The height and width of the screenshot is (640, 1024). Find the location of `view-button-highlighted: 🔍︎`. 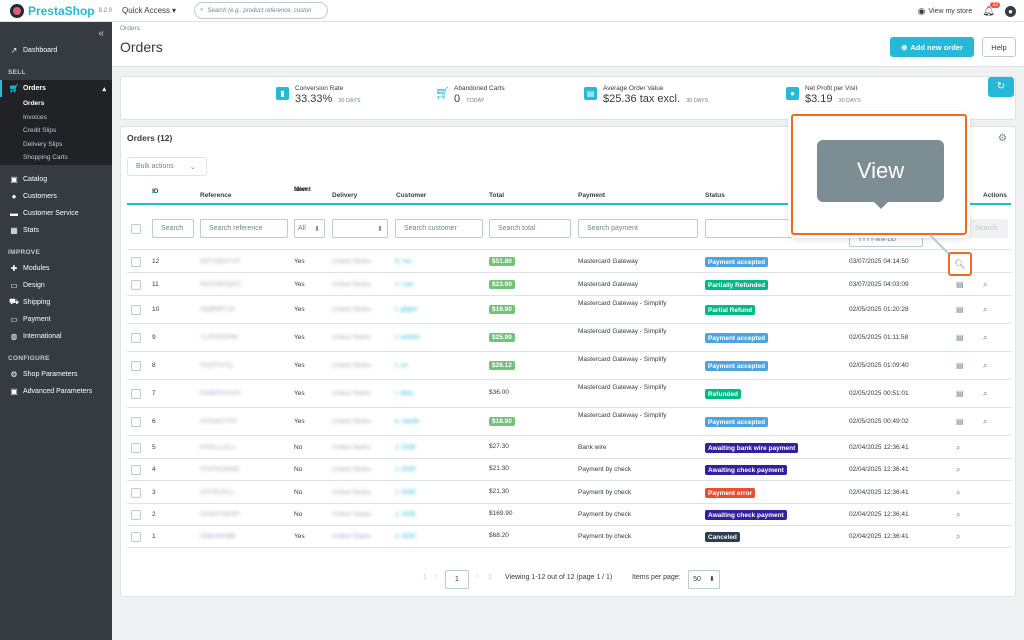

view-button-highlighted: 🔍︎ is located at coordinates (960, 264).